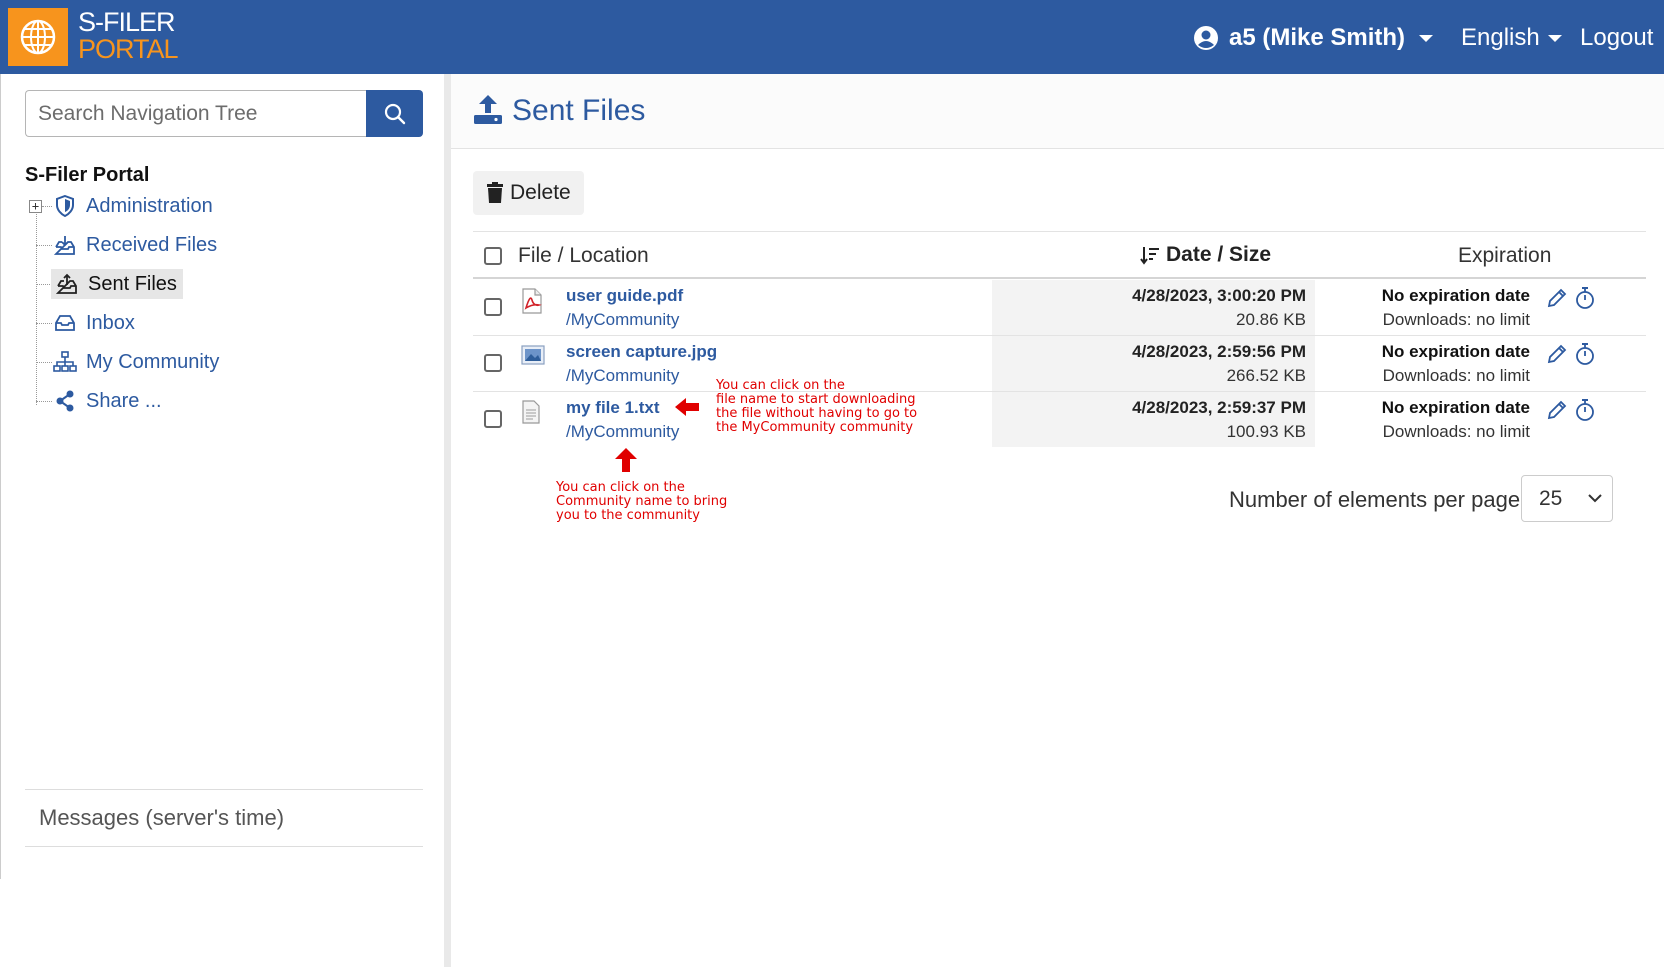 The image size is (1664, 967). I want to click on sidebar-item-label: Inbox, so click(110, 322).